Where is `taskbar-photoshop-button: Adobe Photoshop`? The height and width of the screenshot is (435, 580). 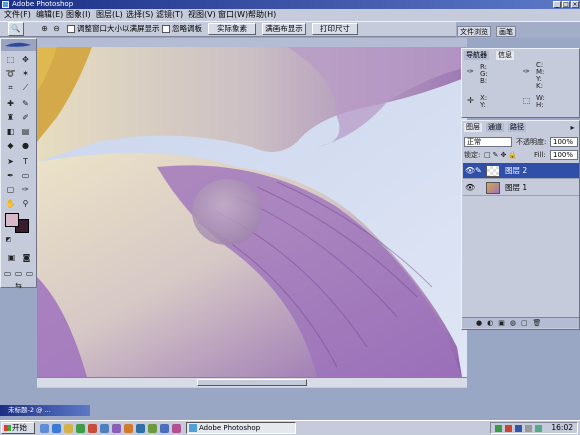 taskbar-photoshop-button: Adobe Photoshop is located at coordinates (241, 428).